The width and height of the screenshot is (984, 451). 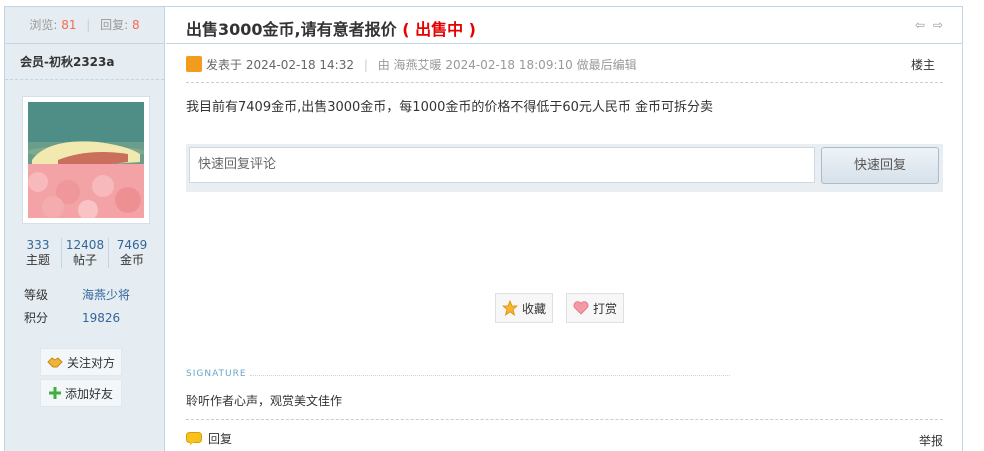 I want to click on count-label: 主题, so click(x=37, y=260).